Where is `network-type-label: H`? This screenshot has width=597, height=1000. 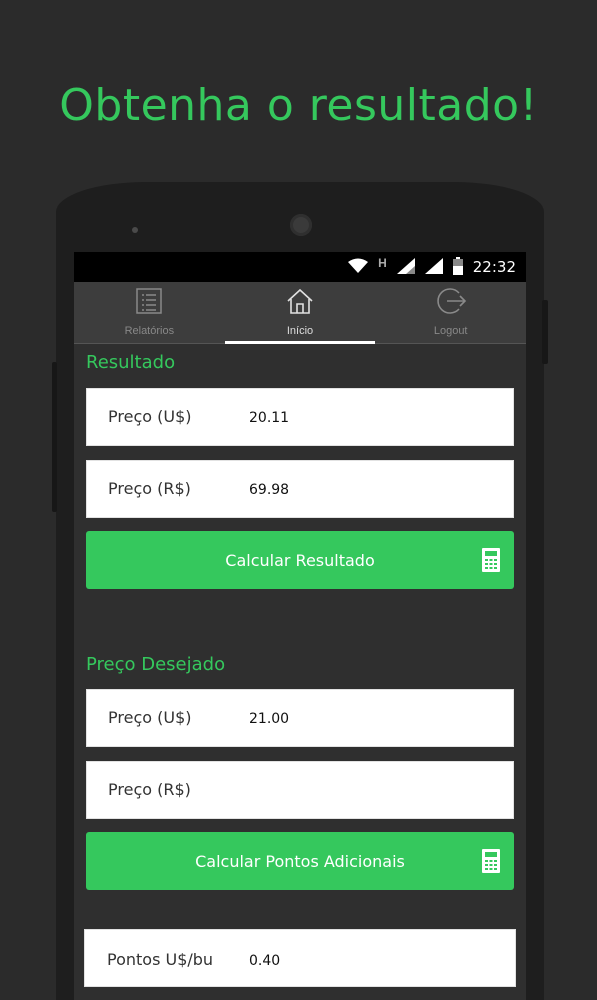
network-type-label: H is located at coordinates (382, 263).